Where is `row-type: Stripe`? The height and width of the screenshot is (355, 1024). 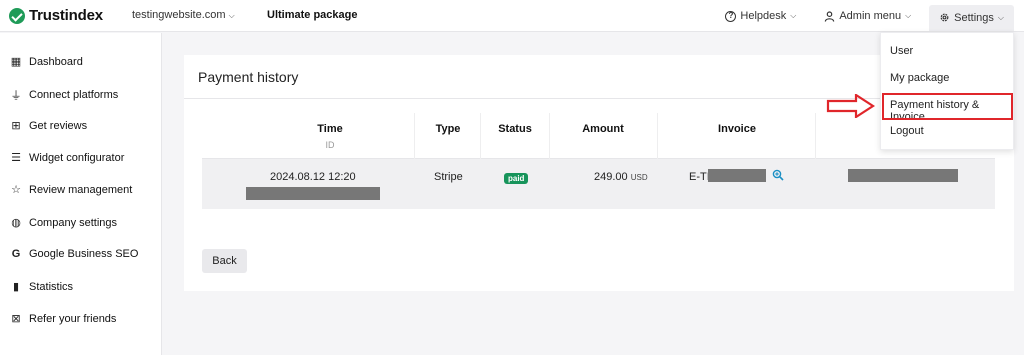
row-type: Stripe is located at coordinates (448, 177).